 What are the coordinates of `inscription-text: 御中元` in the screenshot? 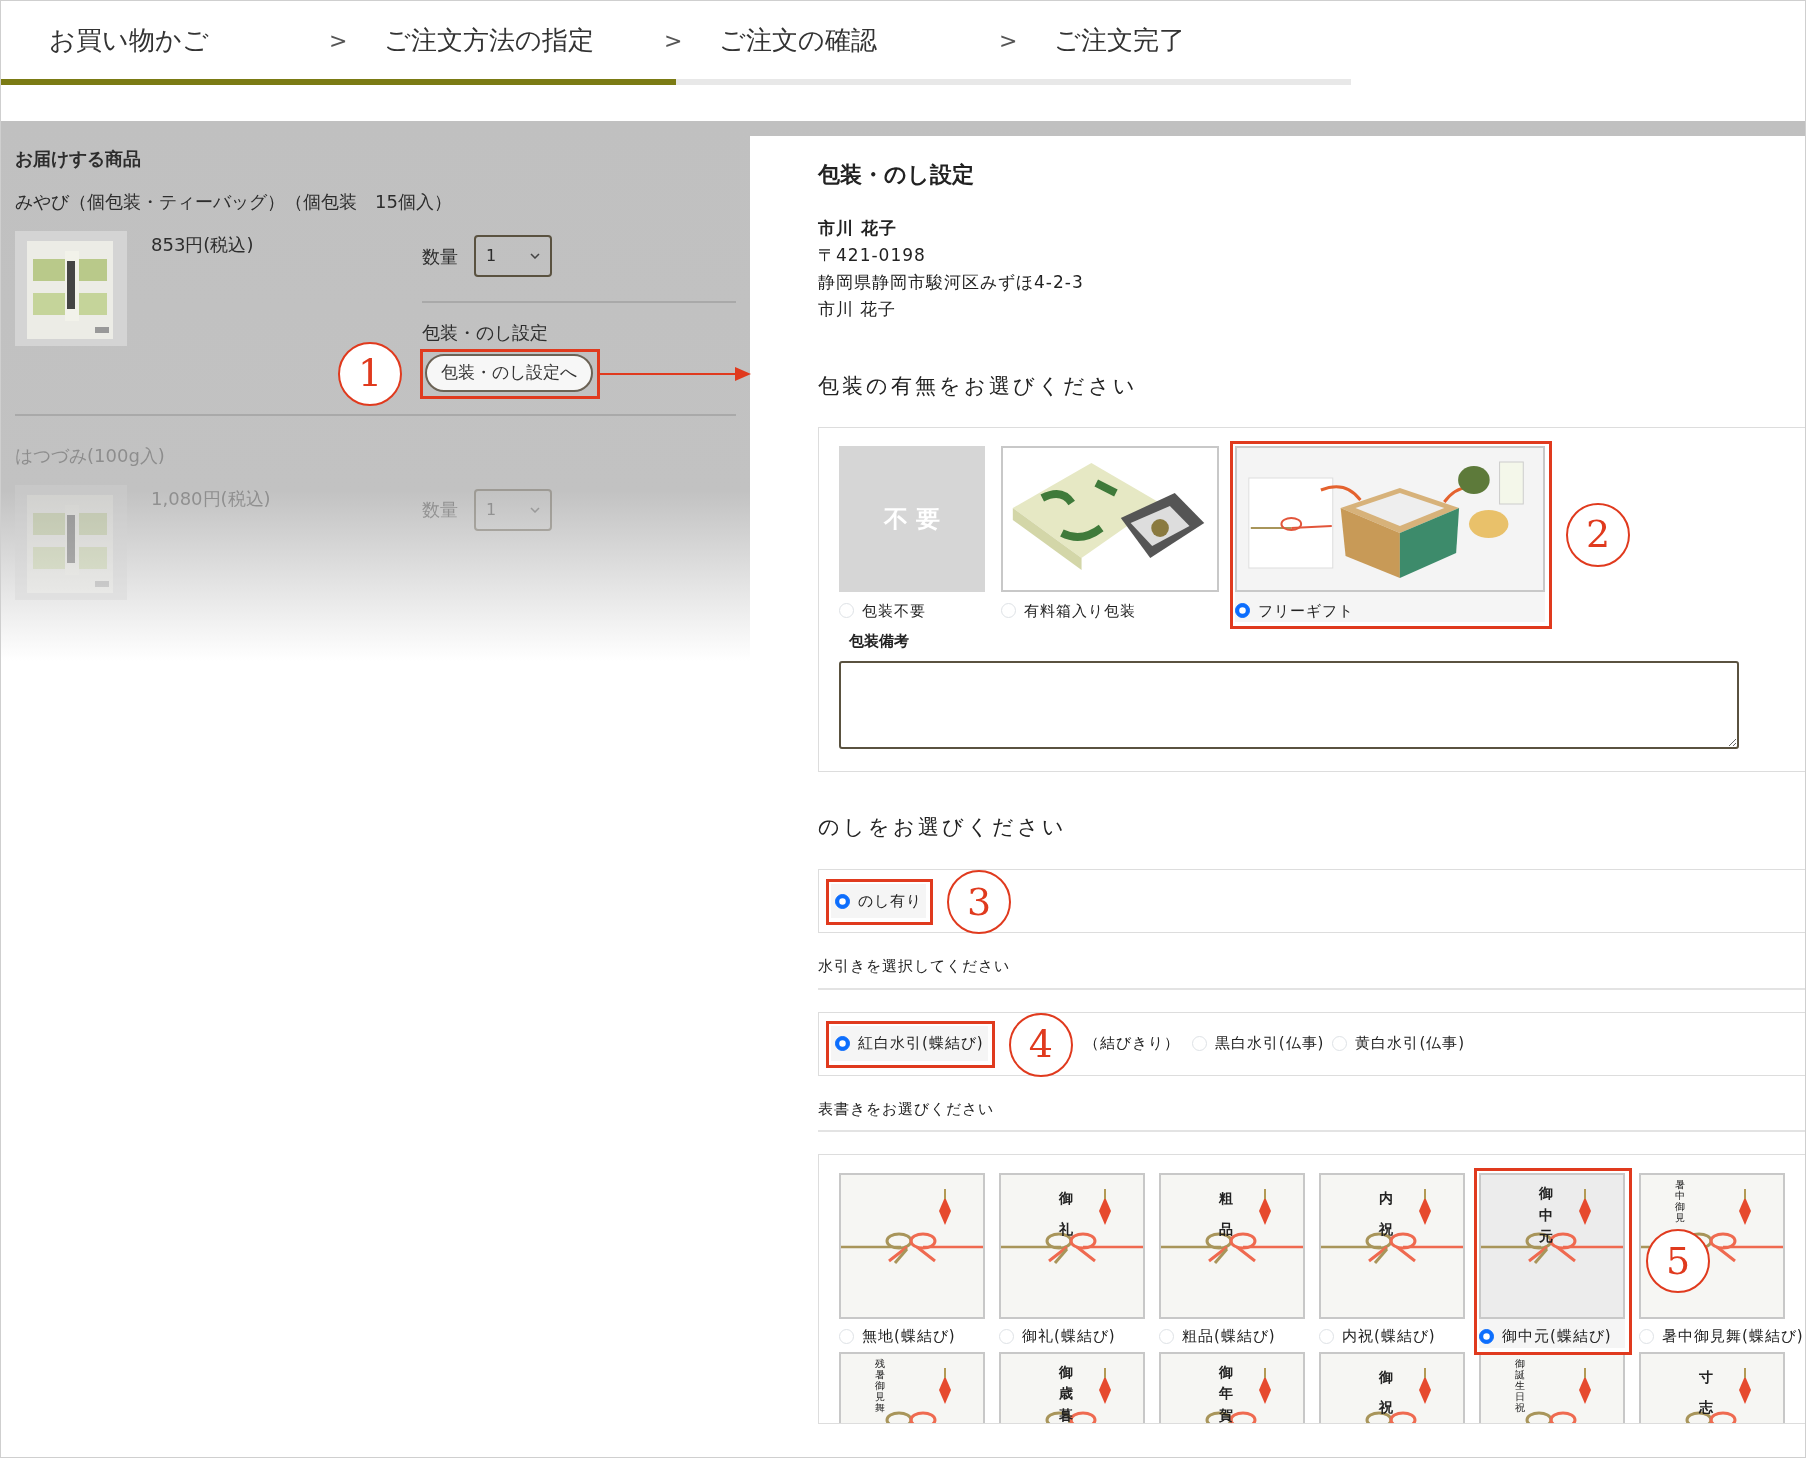 It's located at (1546, 1215).